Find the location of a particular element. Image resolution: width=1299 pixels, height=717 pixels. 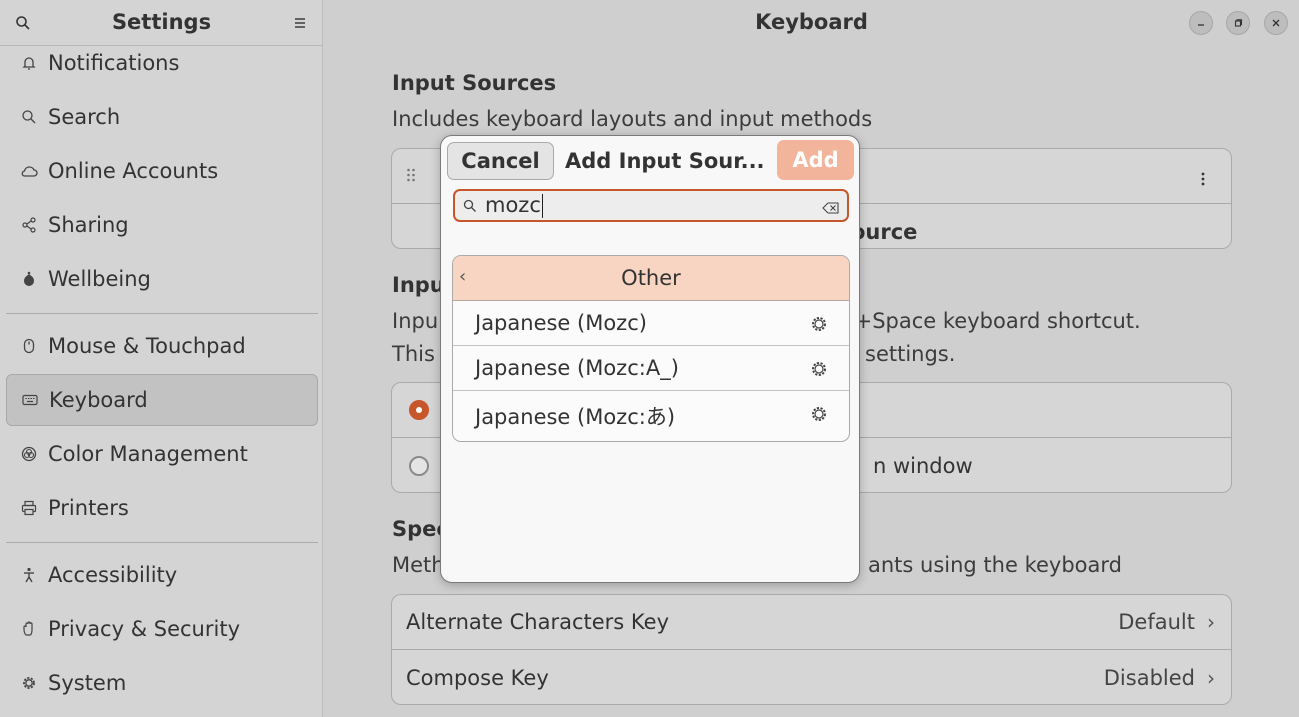

sidebar-item-notifications: Notifications is located at coordinates (162, 63).